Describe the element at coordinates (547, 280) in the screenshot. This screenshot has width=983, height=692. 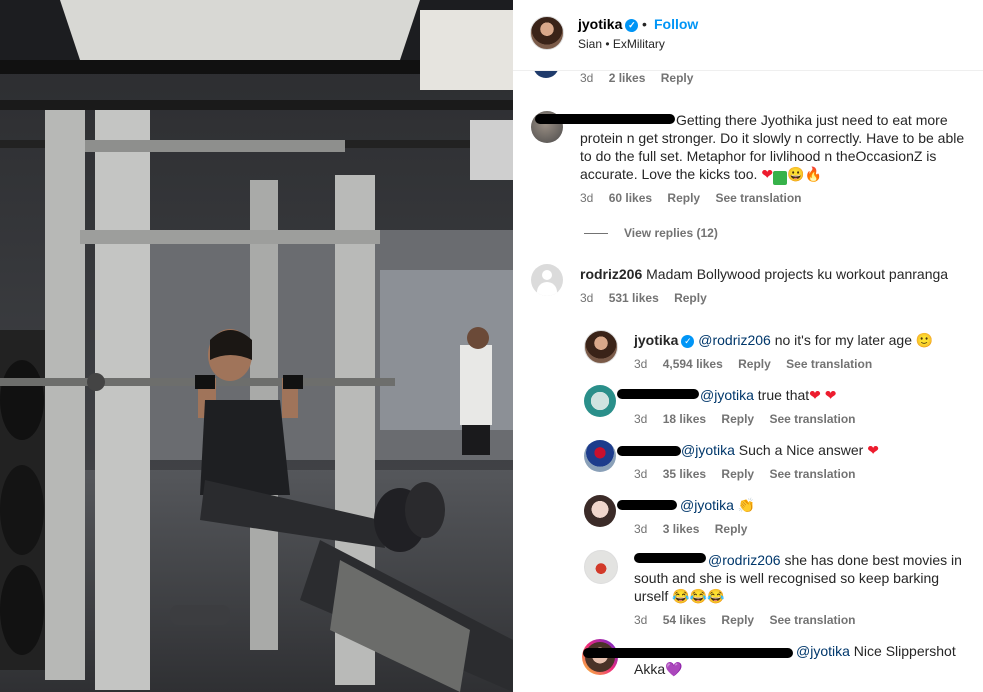
I see `default-avatar-icon` at that location.